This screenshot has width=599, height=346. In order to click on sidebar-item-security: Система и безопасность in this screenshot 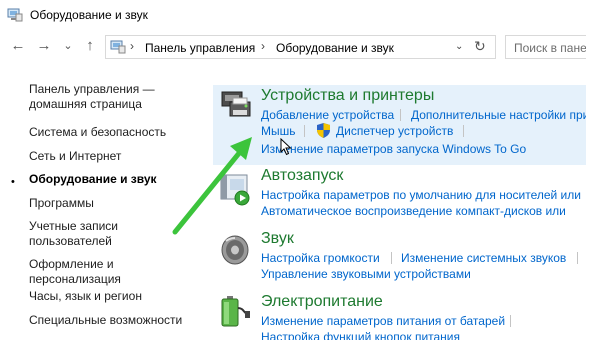, I will do `click(97, 132)`.